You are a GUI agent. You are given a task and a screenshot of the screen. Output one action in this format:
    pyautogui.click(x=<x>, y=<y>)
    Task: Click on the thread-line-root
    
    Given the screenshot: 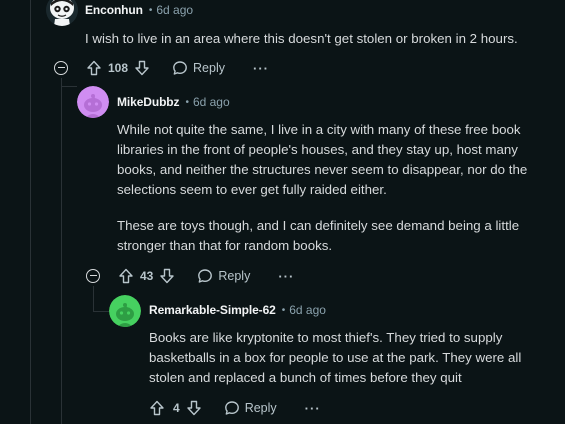 What is the action you would take?
    pyautogui.click(x=30, y=212)
    